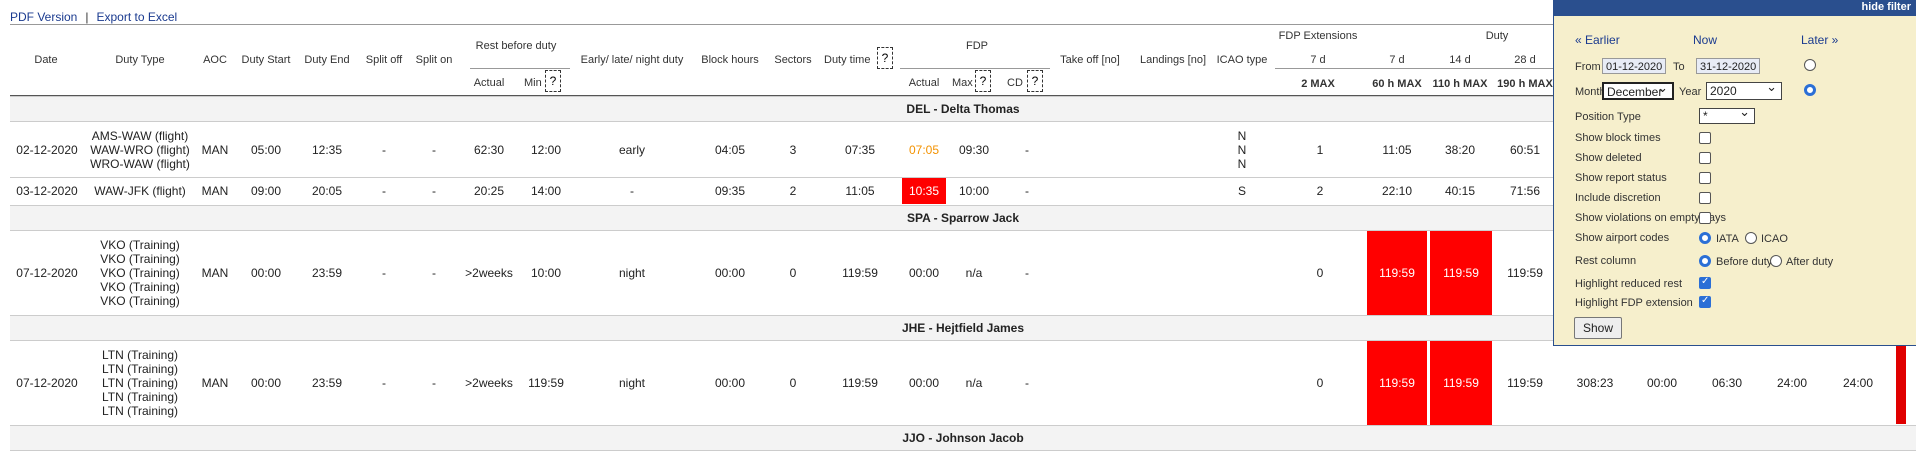 The width and height of the screenshot is (1916, 451). Describe the element at coordinates (1819, 40) in the screenshot. I see `later-link: Later »` at that location.